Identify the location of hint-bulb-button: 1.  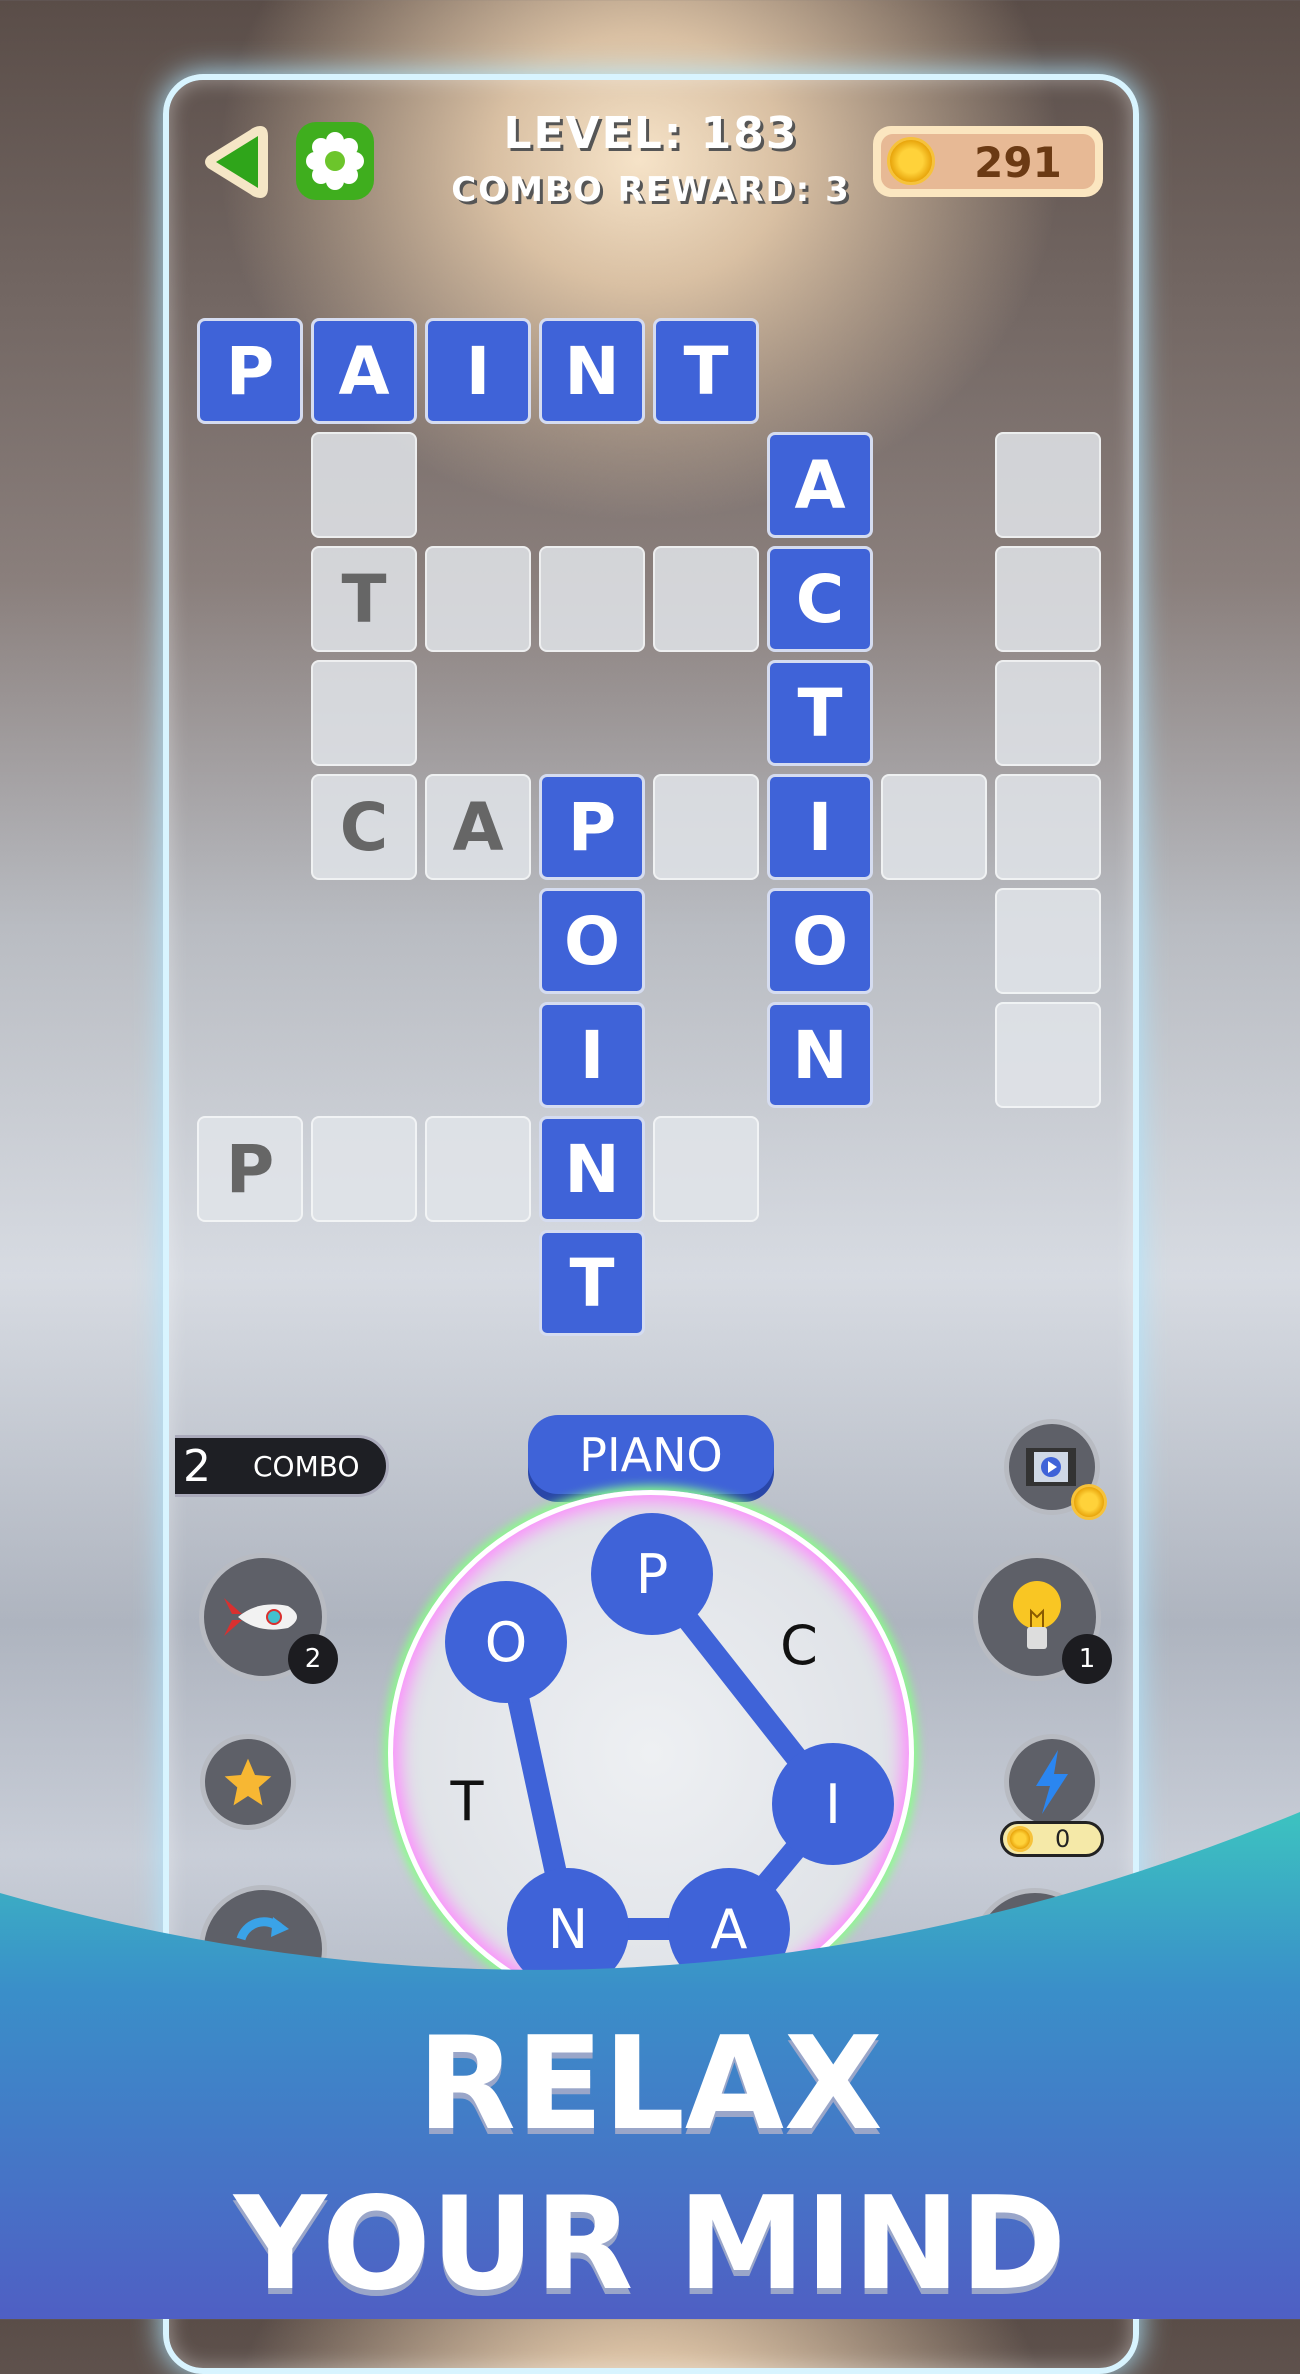
(1042, 1618).